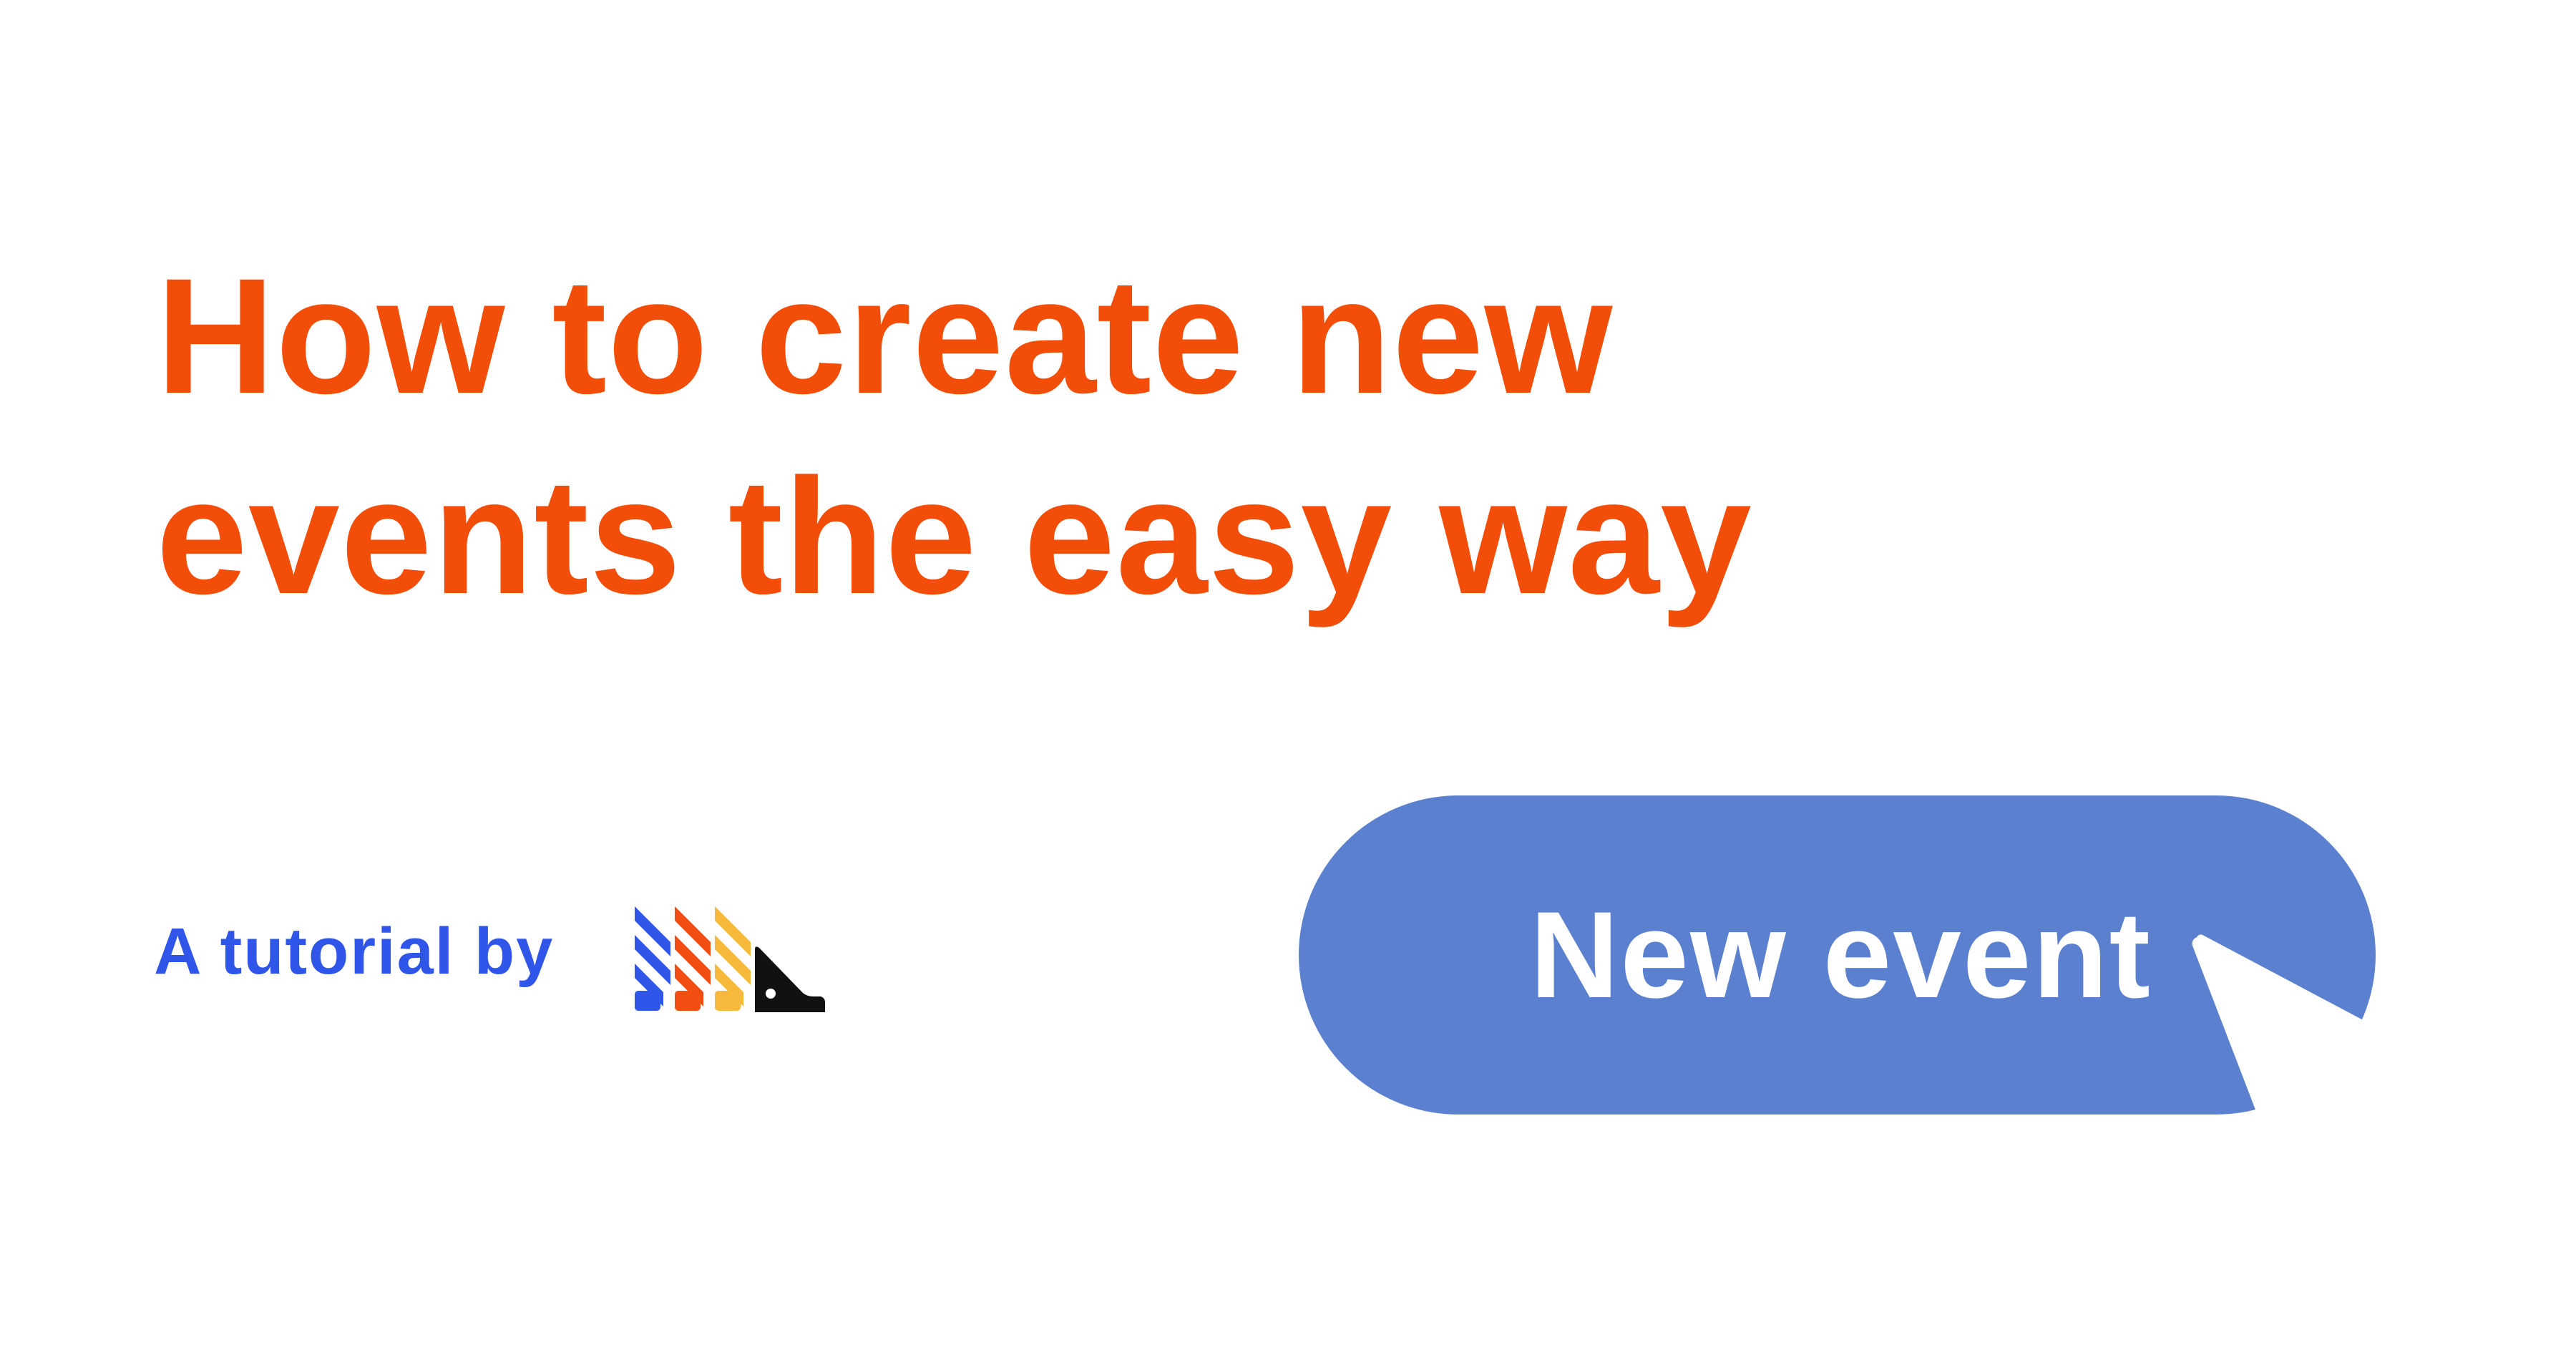 The width and height of the screenshot is (2576, 1352). Describe the element at coordinates (1841, 955) in the screenshot. I see `new-event-button-label: New event` at that location.